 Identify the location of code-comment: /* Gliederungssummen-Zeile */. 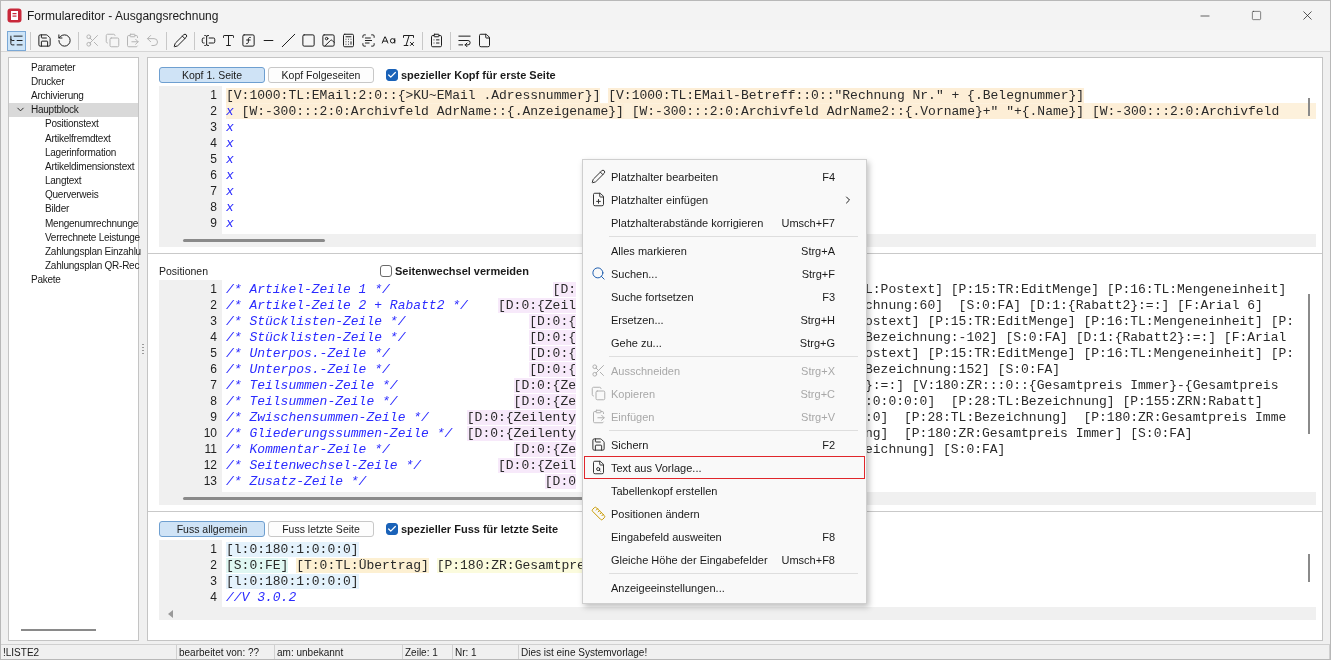
(339, 433).